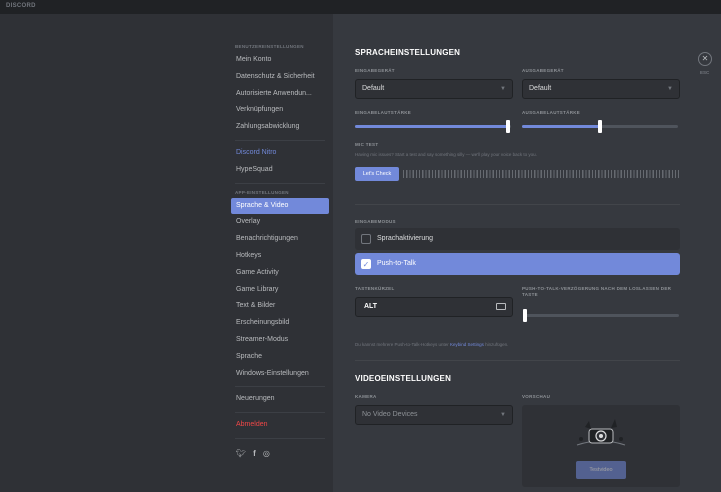 The height and width of the screenshot is (492, 721). What do you see at coordinates (375, 70) in the screenshot?
I see `input-device-label: EINGABEGERÄT` at bounding box center [375, 70].